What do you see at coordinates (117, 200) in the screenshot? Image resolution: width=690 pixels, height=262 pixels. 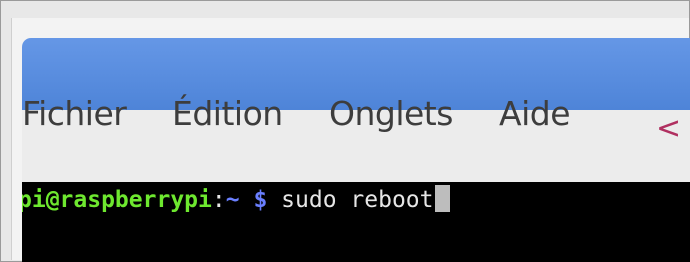 I see `prompt-user-host: pi@raspberrypi` at bounding box center [117, 200].